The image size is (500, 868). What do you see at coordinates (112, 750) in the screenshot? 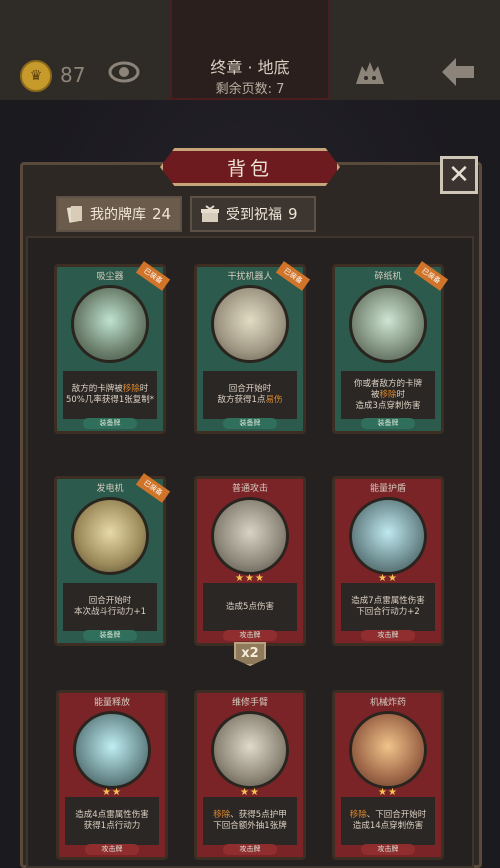
I see `lightning-art` at bounding box center [112, 750].